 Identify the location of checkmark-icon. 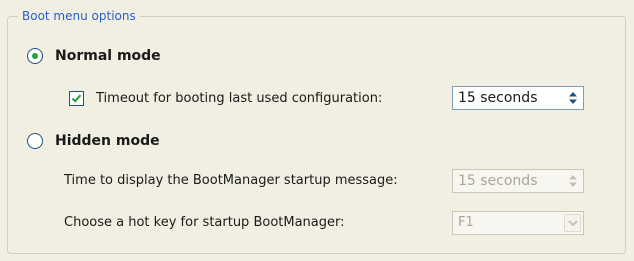
(76, 98).